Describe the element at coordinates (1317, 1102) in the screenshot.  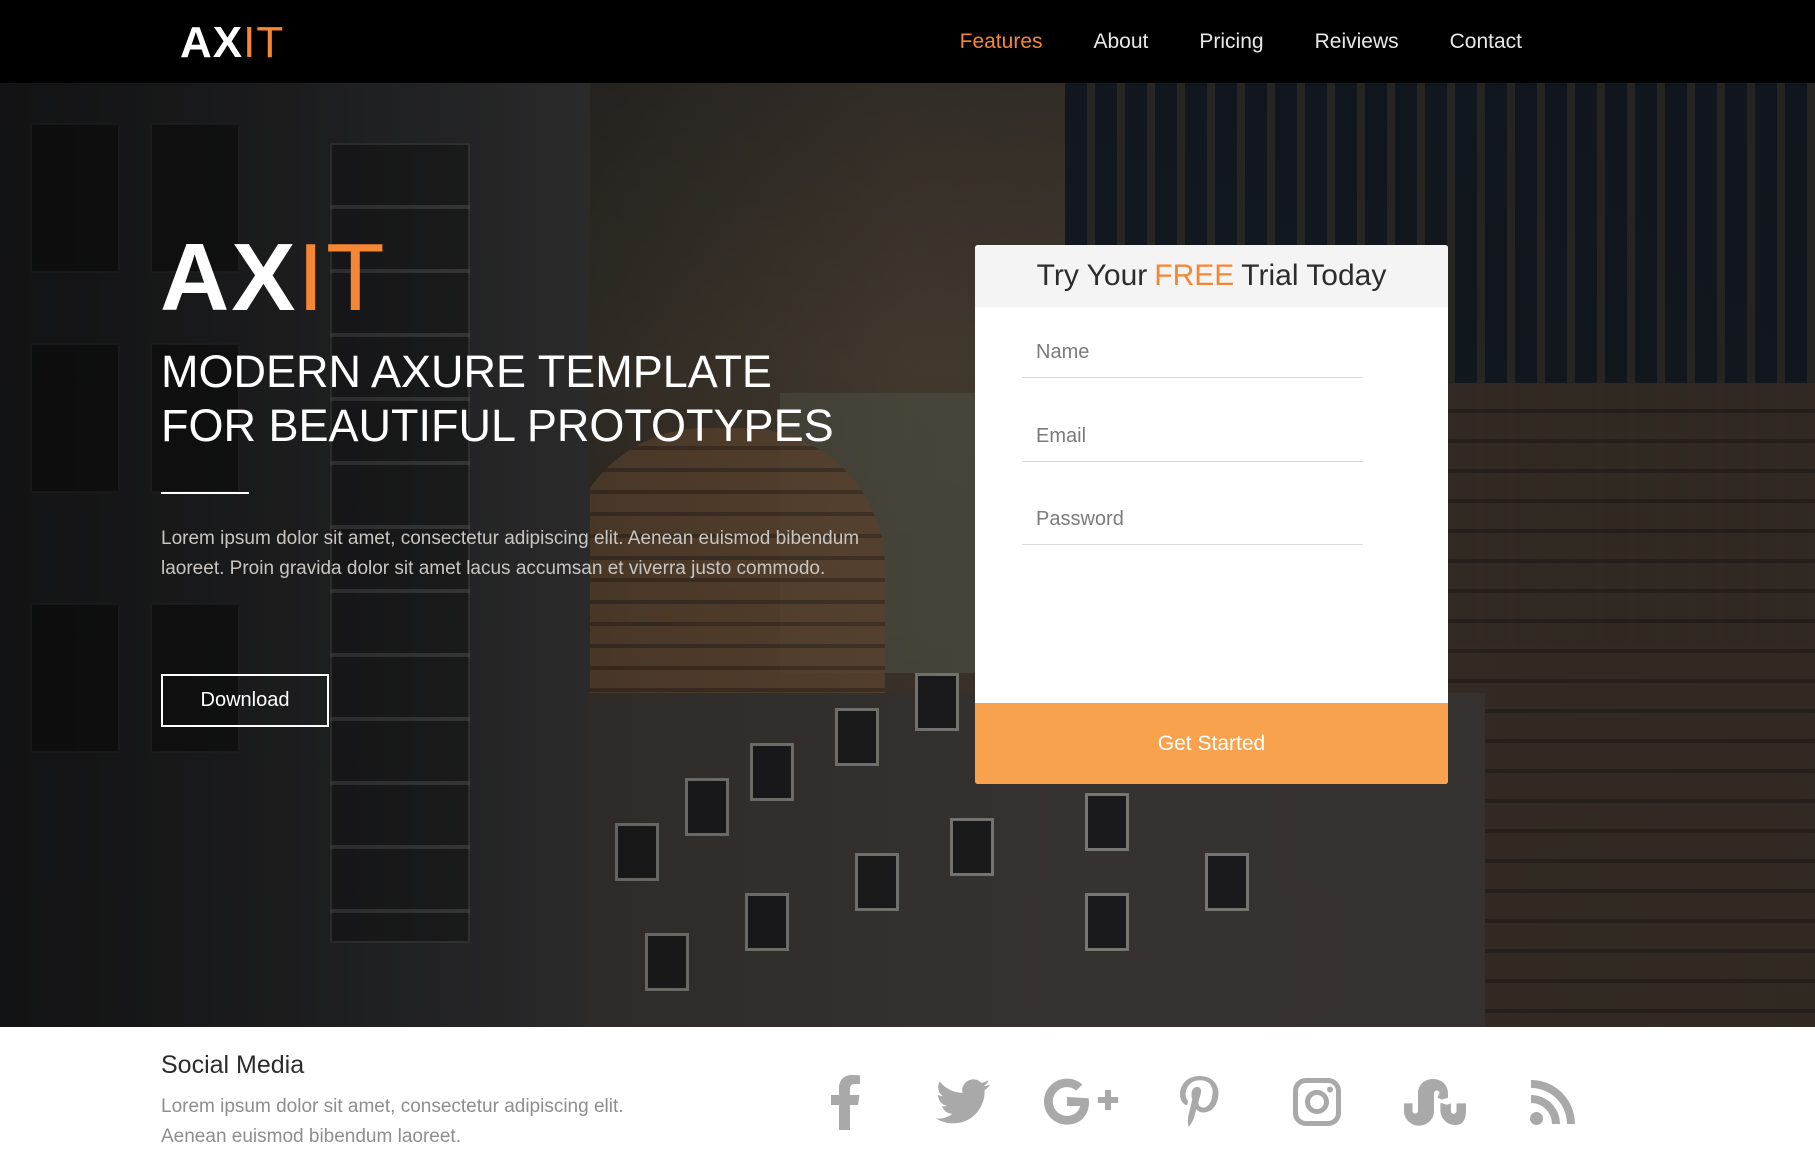
I see `instagram-icon` at that location.